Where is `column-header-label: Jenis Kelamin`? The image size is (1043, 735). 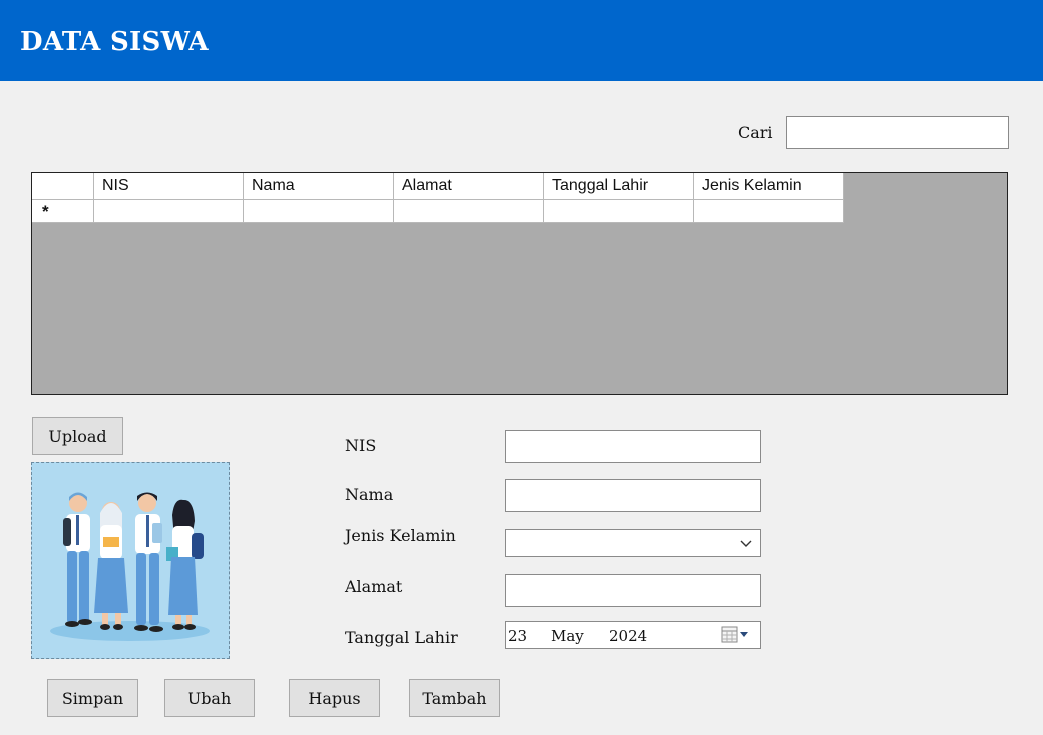
column-header-label: Jenis Kelamin is located at coordinates (752, 185).